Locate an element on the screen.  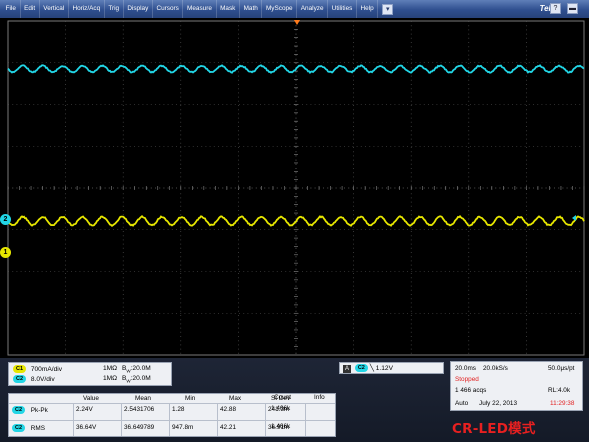
ch1-ground-marker: 1 is located at coordinates (5, 252).